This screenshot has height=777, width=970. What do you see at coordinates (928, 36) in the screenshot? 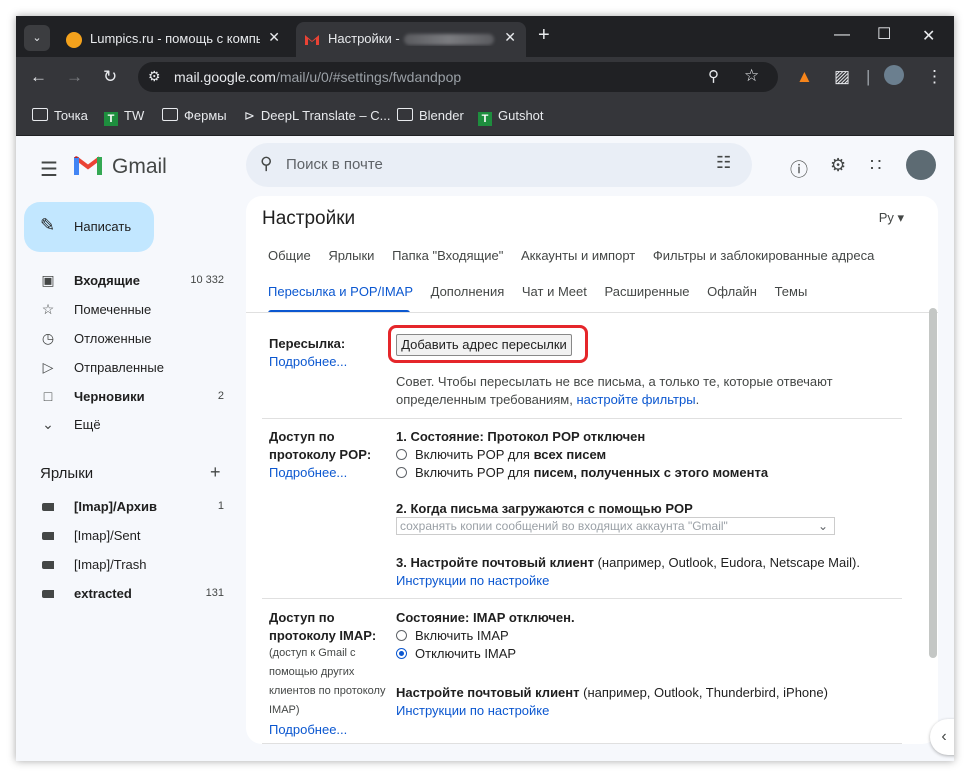
I see `close-window-icon: ✕` at bounding box center [928, 36].